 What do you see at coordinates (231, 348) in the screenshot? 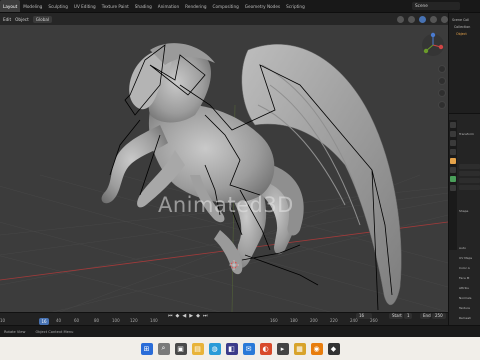
I see `store-icon: ◧` at bounding box center [231, 348].